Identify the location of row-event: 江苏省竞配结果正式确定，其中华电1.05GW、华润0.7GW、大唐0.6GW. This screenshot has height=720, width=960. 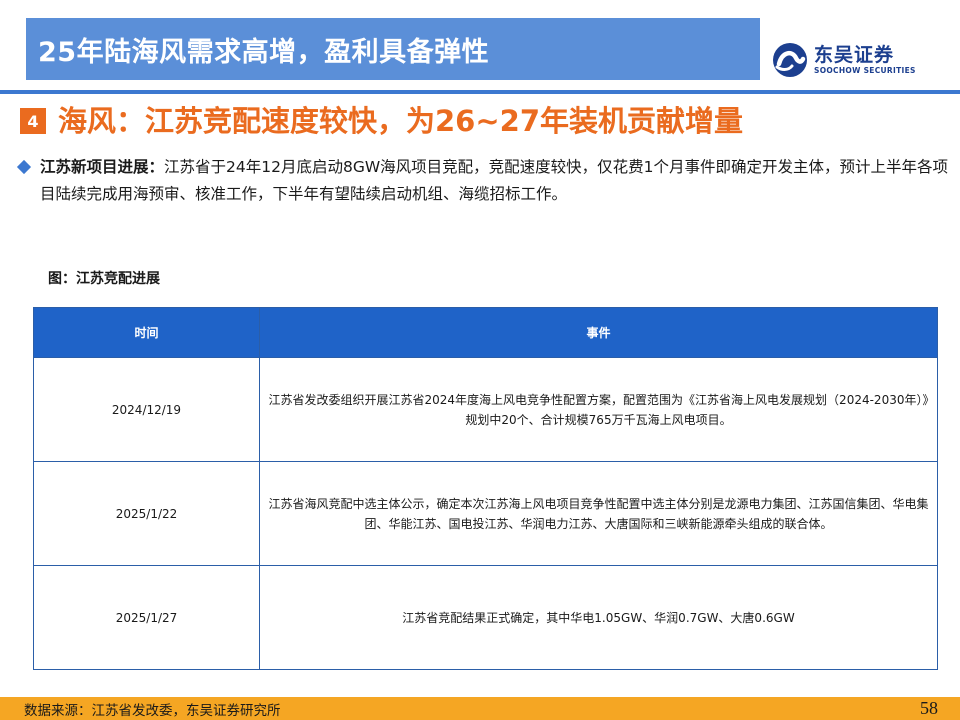
(598, 617).